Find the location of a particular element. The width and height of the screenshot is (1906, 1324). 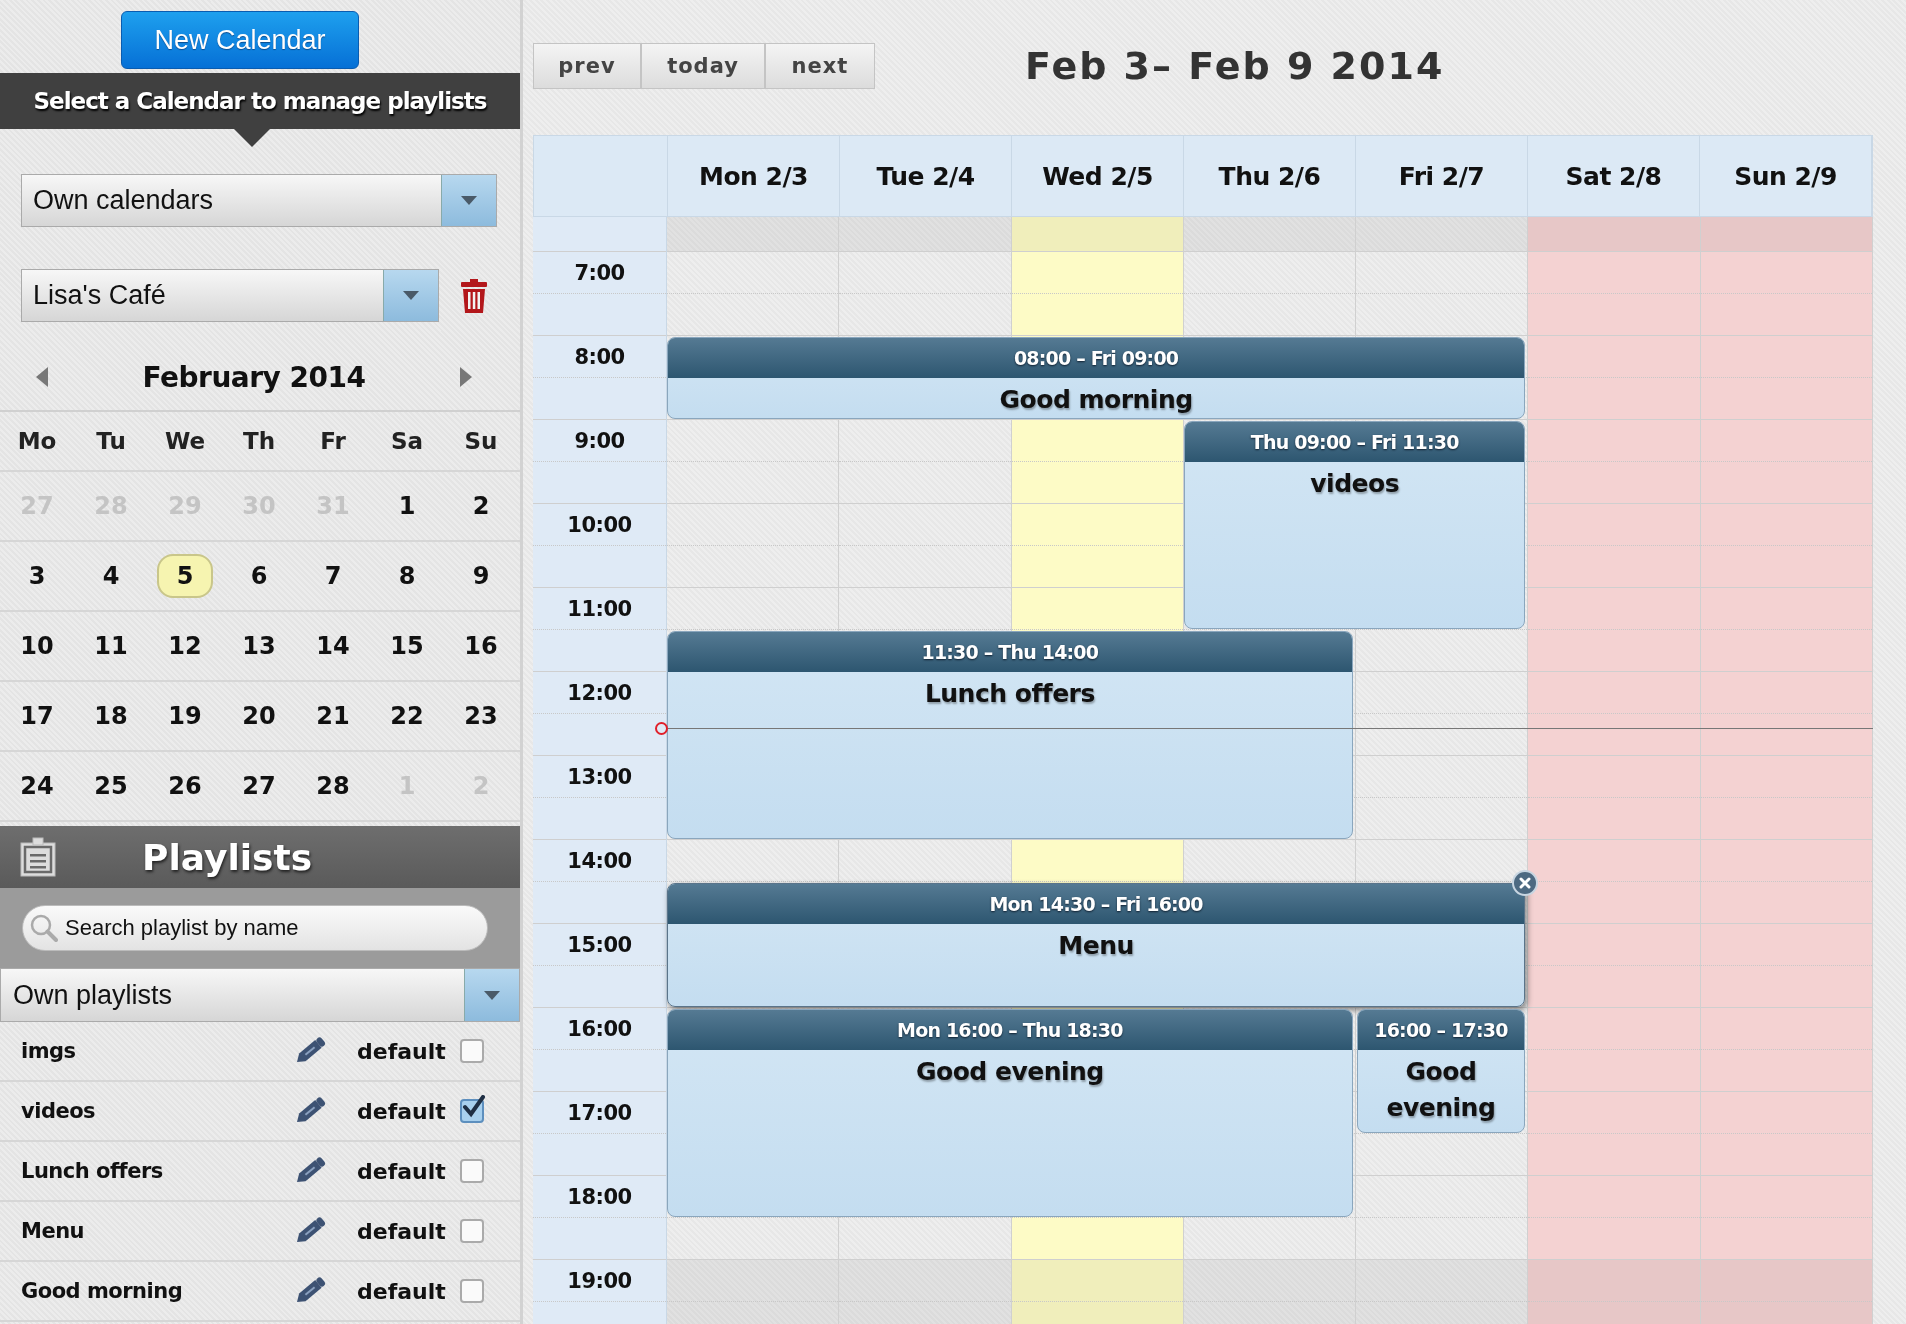

search-field: Search playlist by name is located at coordinates (255, 928).